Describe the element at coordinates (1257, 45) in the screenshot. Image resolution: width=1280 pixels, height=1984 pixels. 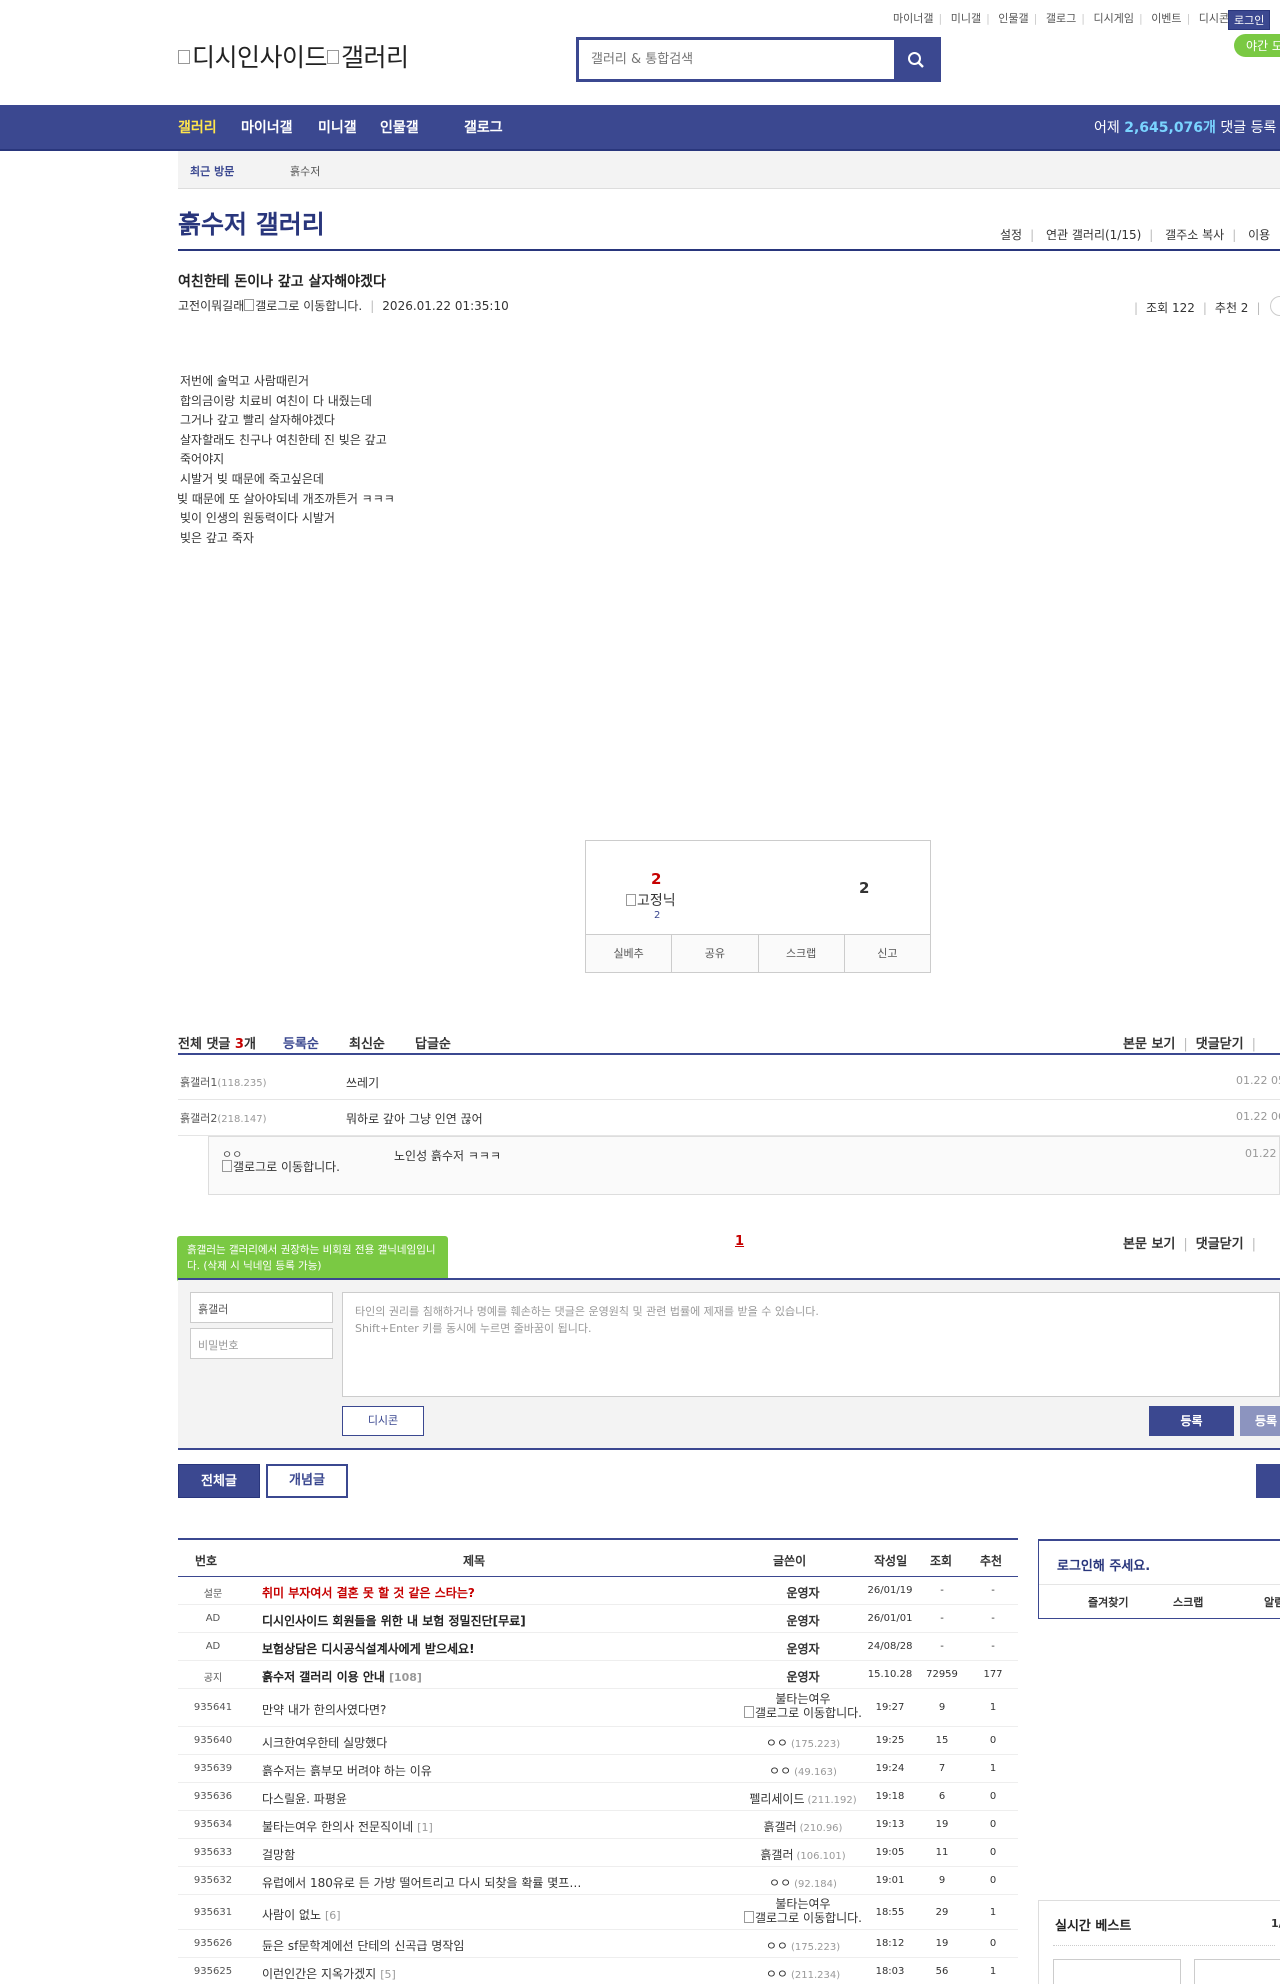
I see `night-mode-button: 야간 모` at that location.